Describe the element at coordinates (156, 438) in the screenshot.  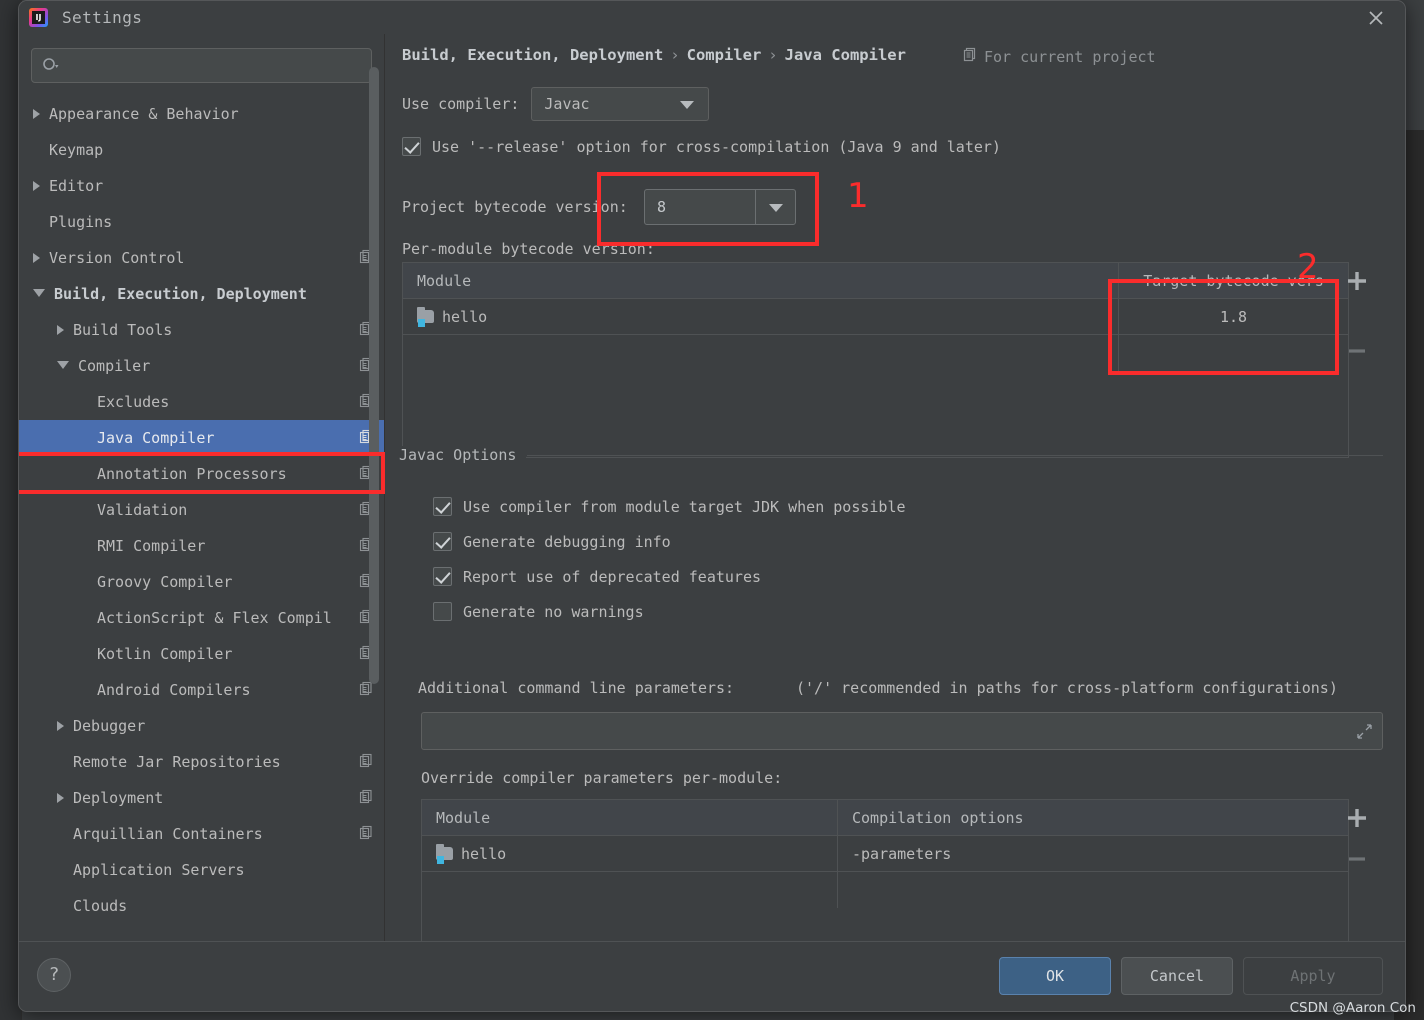
I see `sidebar-item-label: Java Compiler` at that location.